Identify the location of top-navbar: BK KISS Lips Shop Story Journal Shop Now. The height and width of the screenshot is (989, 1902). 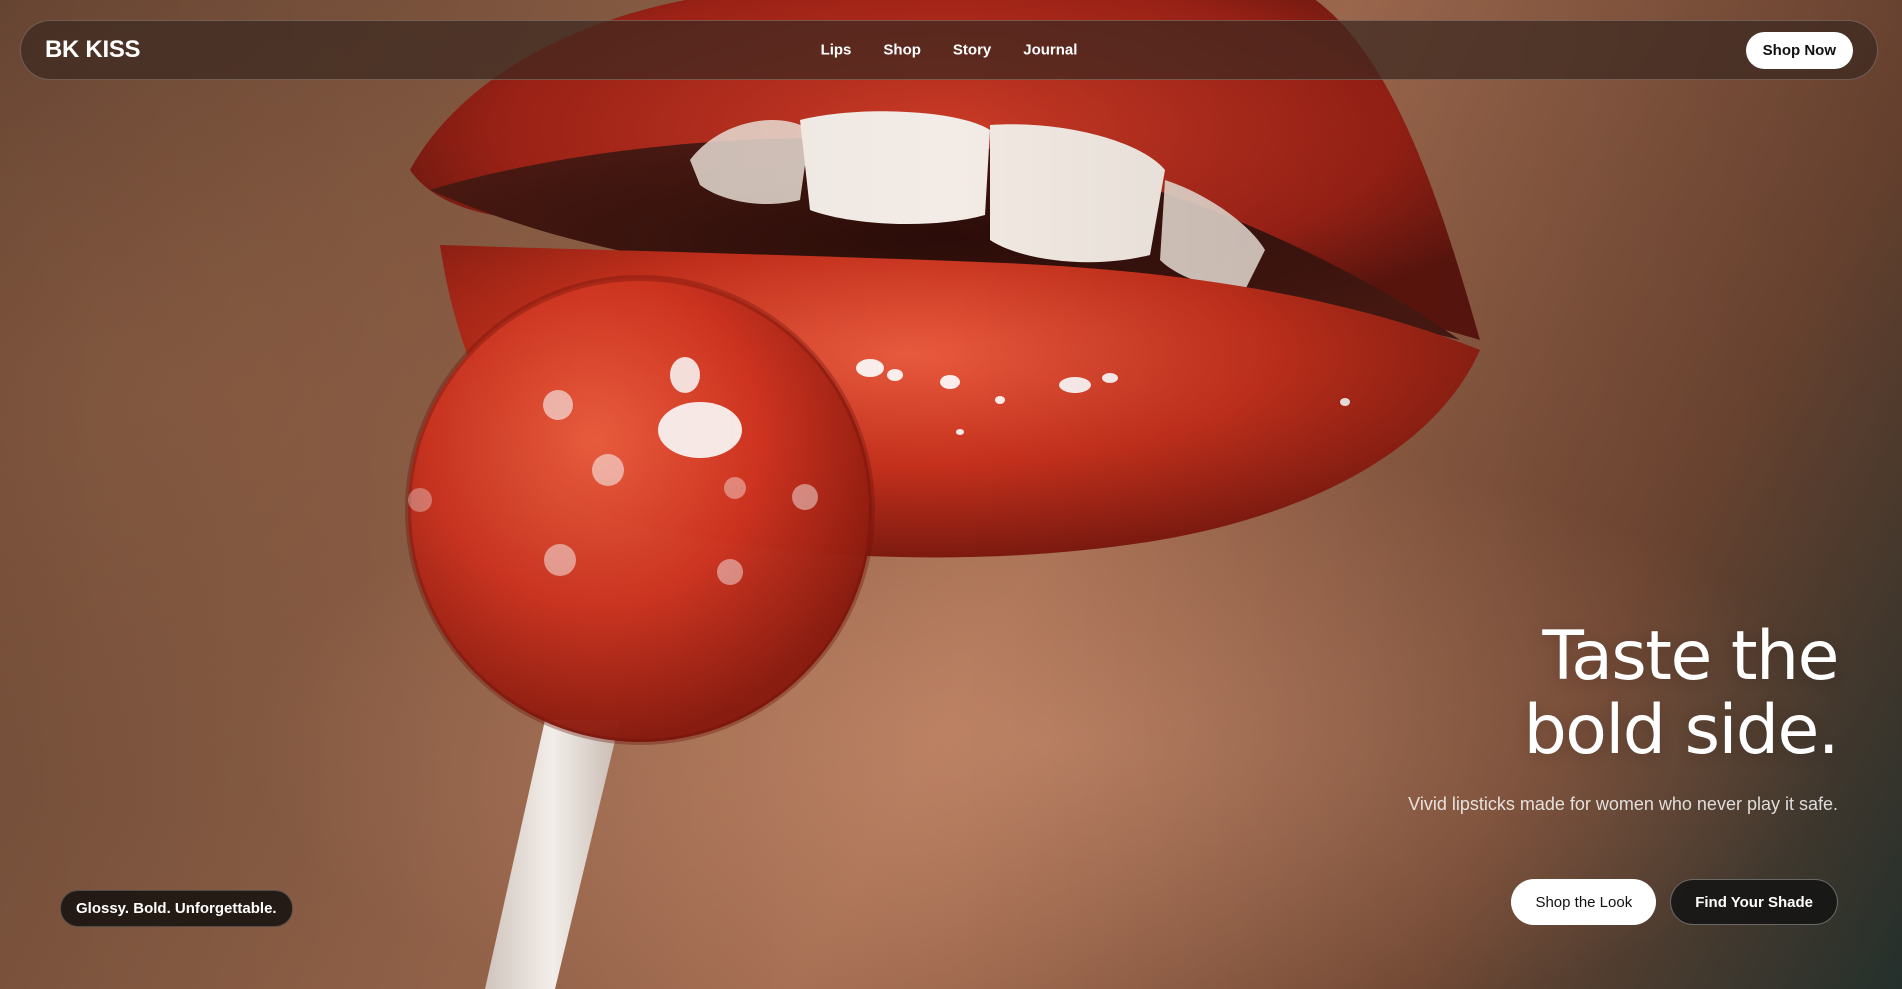
(949, 50).